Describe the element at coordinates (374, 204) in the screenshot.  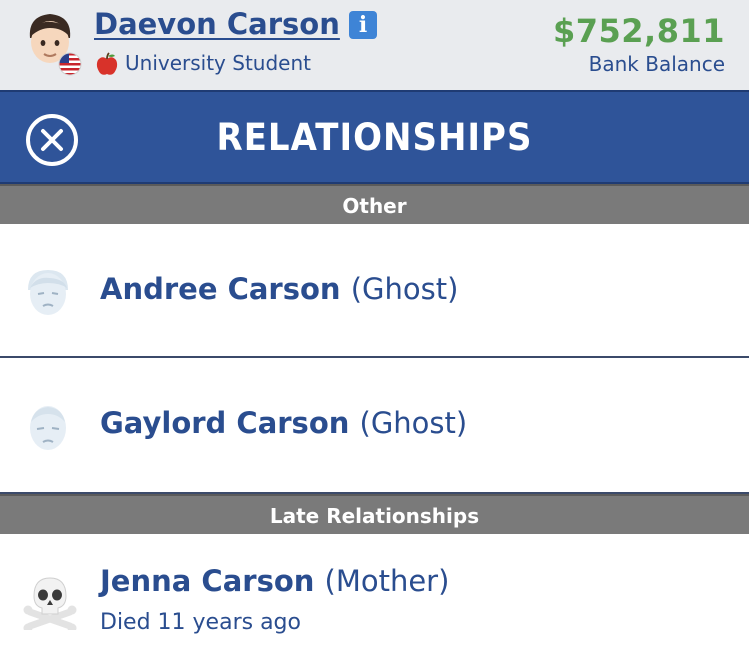
I see `section-header-other: Other` at that location.